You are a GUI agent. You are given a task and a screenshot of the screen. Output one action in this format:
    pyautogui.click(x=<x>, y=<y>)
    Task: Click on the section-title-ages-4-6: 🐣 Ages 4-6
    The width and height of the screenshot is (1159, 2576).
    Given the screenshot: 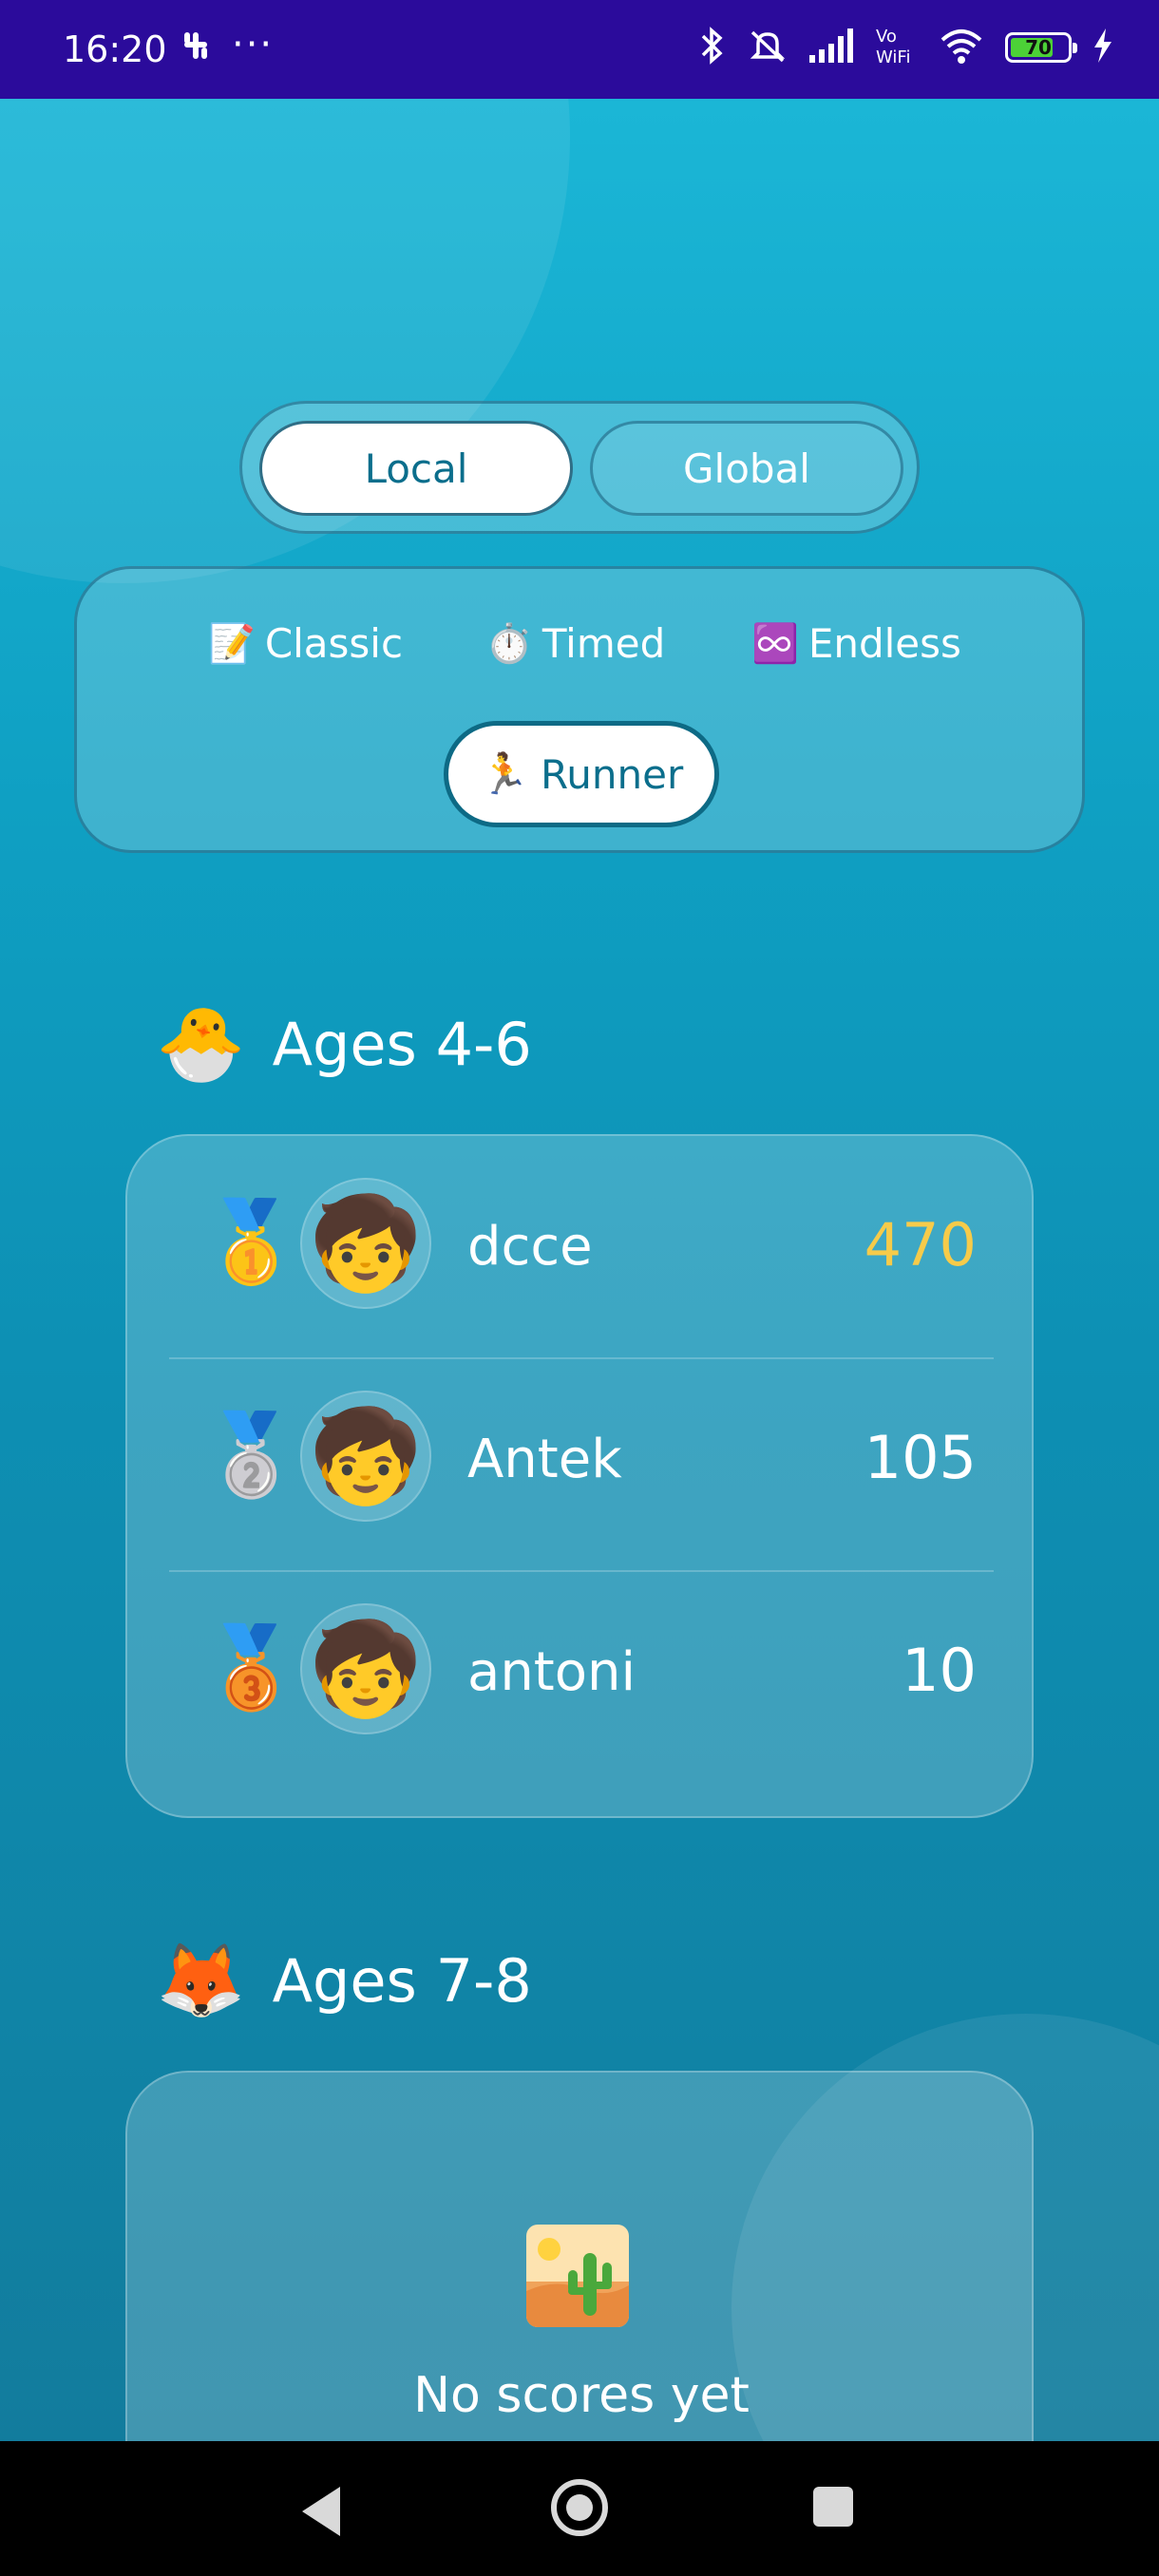 What is the action you would take?
    pyautogui.click(x=344, y=1044)
    